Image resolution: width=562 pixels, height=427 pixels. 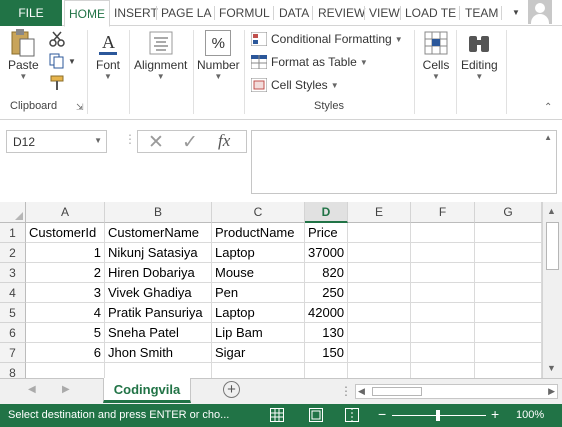 What do you see at coordinates (258, 233) in the screenshot?
I see `cell-header-productname: ProductName` at bounding box center [258, 233].